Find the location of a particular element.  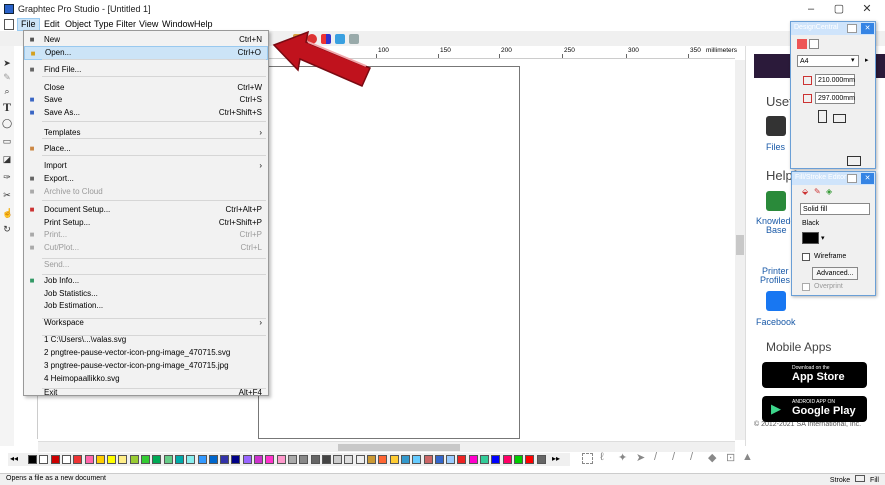

chevron-right-icon: ▸ is located at coordinates (867, 60).